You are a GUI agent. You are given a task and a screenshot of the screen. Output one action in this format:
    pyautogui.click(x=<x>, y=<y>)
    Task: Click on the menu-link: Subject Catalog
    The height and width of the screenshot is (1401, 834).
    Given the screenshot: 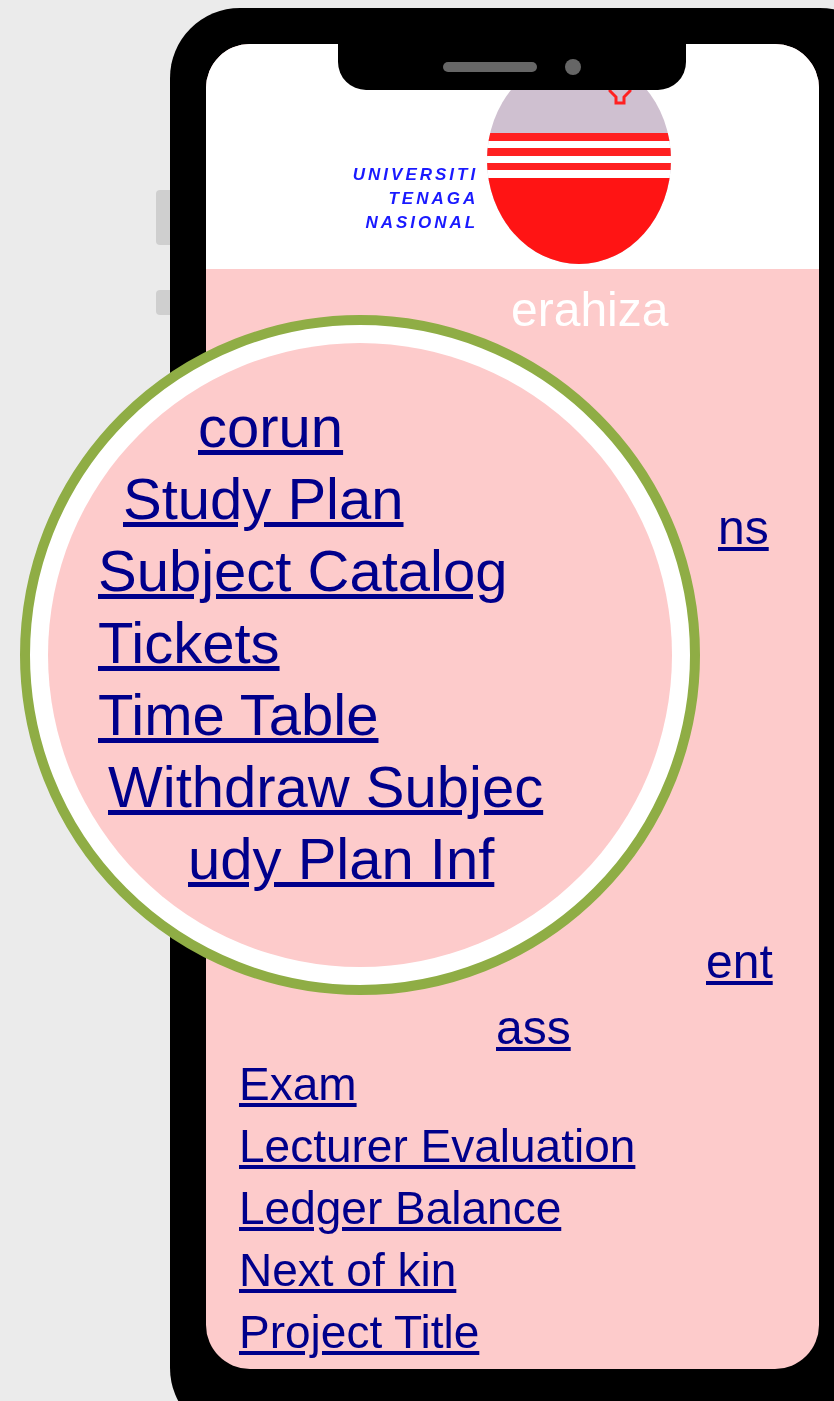 What is the action you would take?
    pyautogui.click(x=303, y=571)
    